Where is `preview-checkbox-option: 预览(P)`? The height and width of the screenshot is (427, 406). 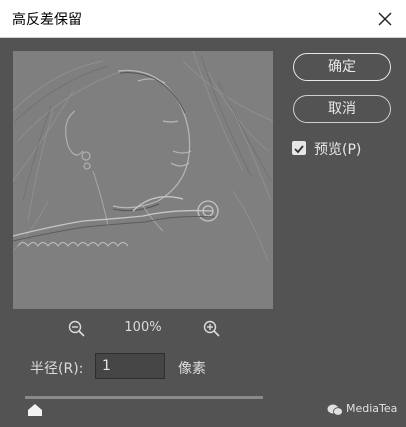
preview-checkbox-option: 预览(P) is located at coordinates (342, 148).